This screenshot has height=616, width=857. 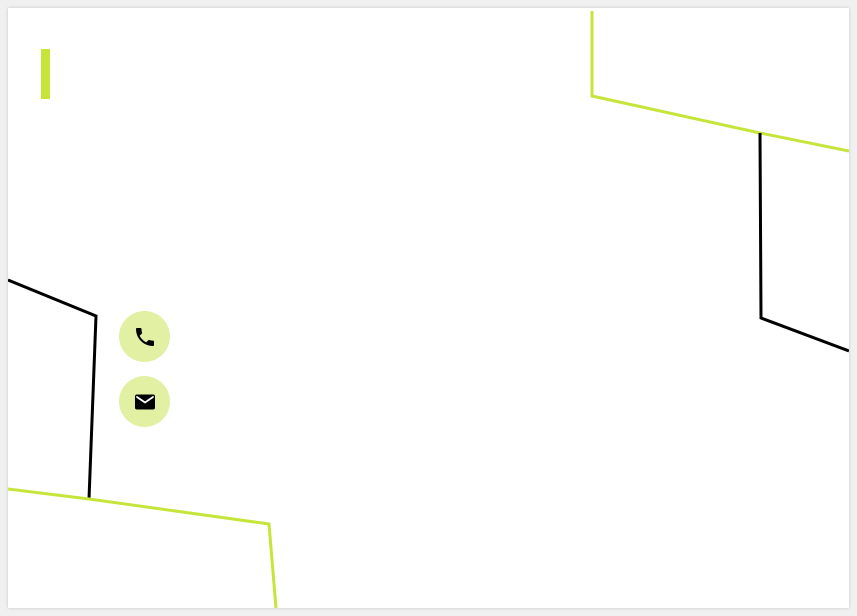 What do you see at coordinates (143, 547) in the screenshot?
I see `accent-line-bottom-left` at bounding box center [143, 547].